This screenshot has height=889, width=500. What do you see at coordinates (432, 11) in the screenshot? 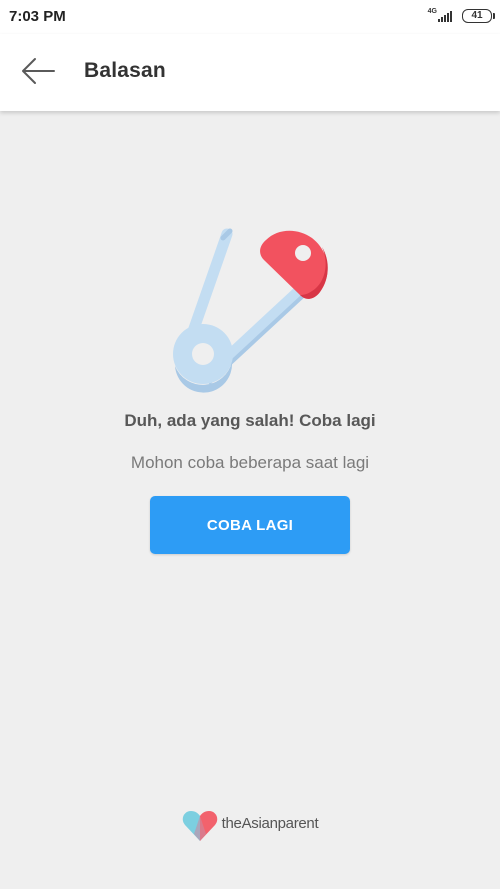
I see `network-type: 4G` at bounding box center [432, 11].